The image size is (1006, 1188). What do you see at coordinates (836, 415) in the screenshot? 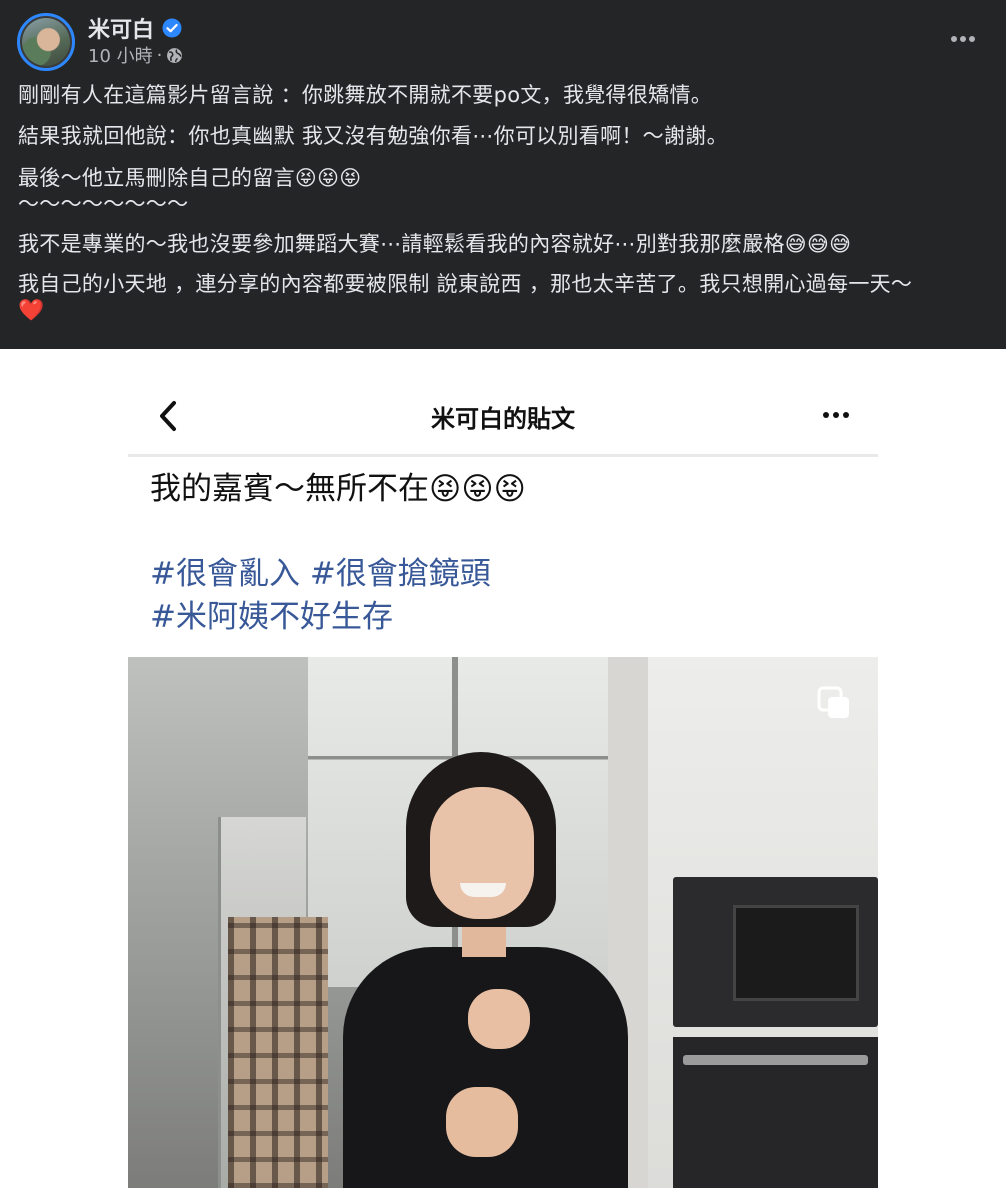
I see `more-horizontal-icon` at bounding box center [836, 415].